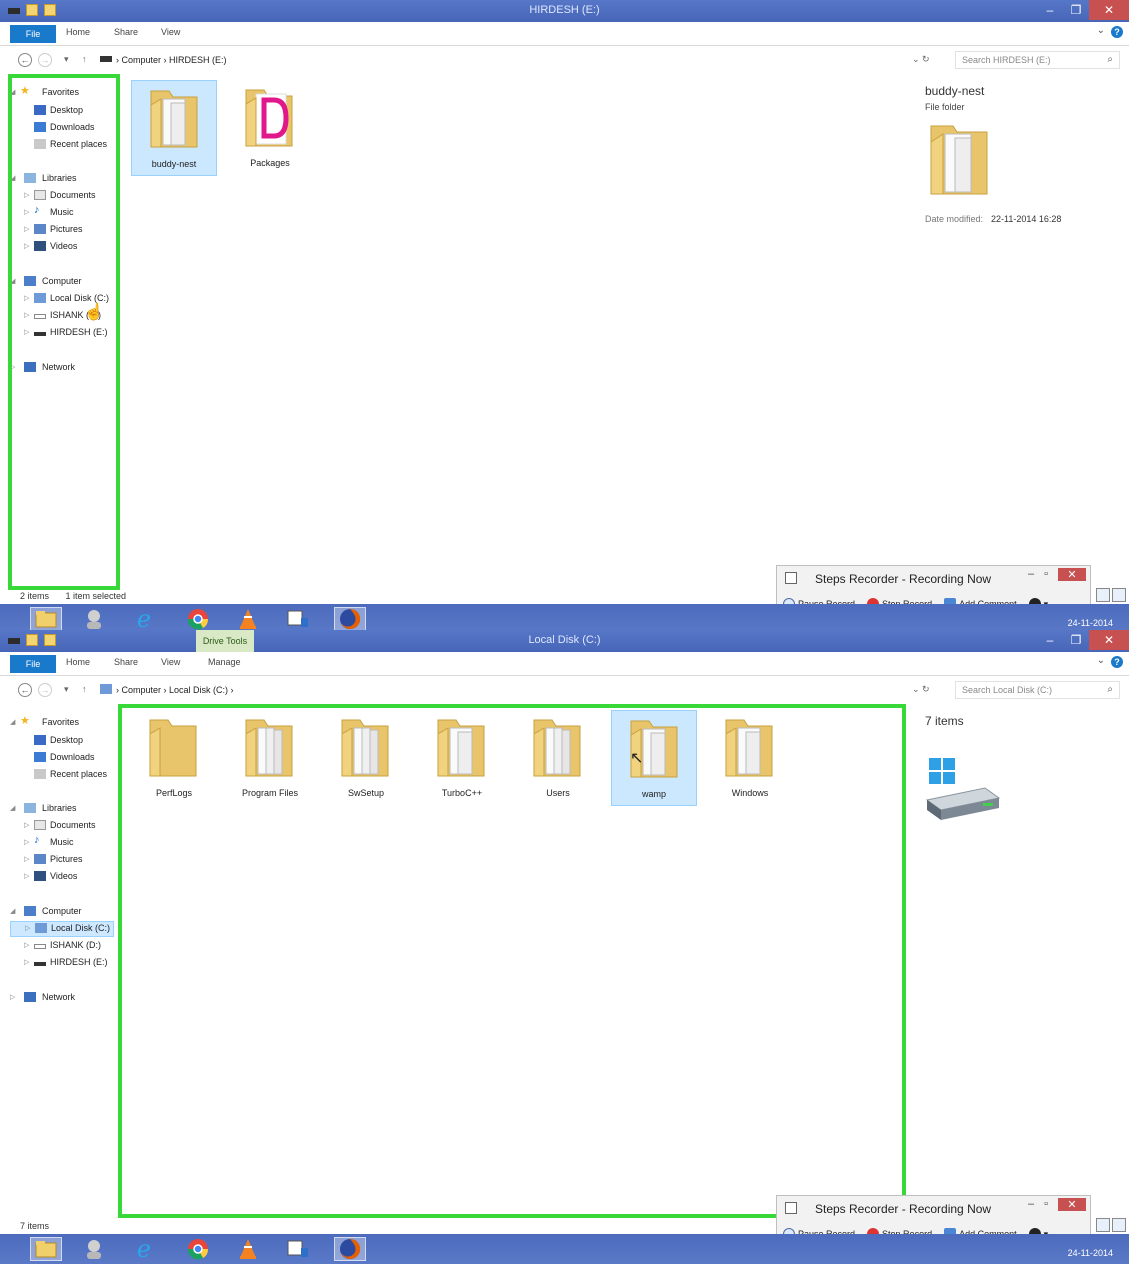 The image size is (1129, 1266). Describe the element at coordinates (60, 741) in the screenshot. I see `nav-desktop: Desktop` at that location.